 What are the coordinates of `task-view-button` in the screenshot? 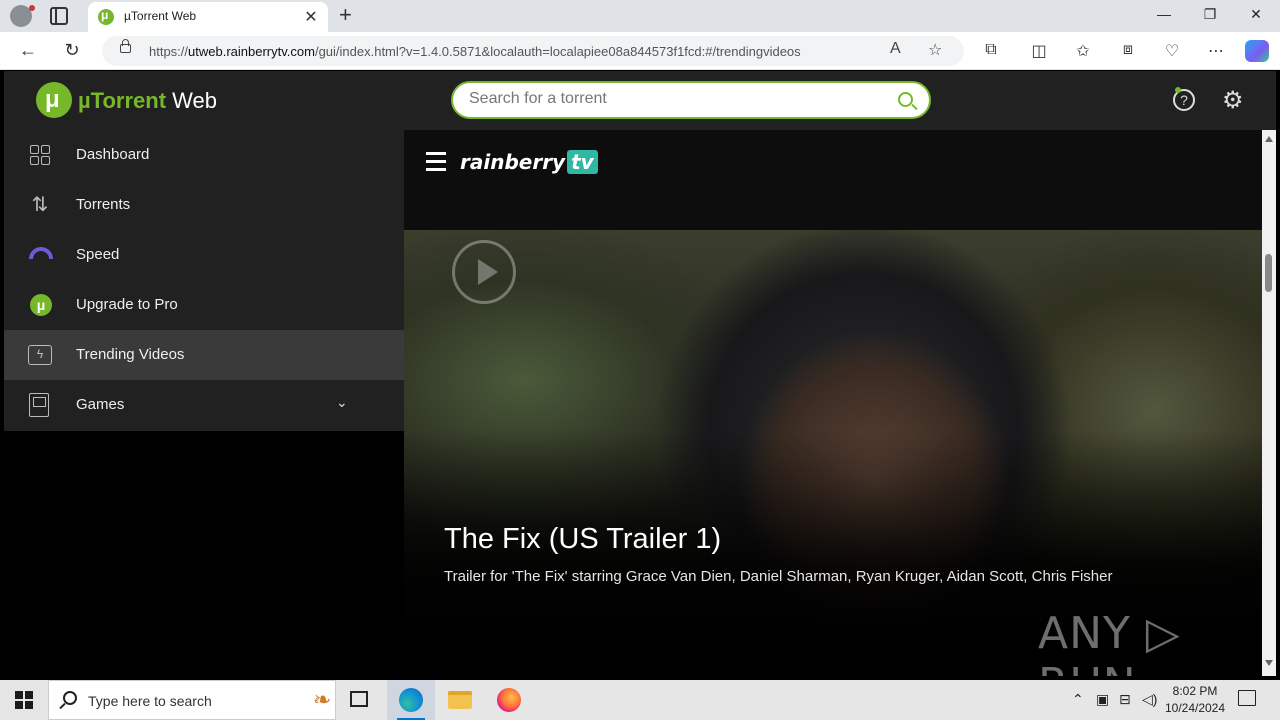 It's located at (360, 700).